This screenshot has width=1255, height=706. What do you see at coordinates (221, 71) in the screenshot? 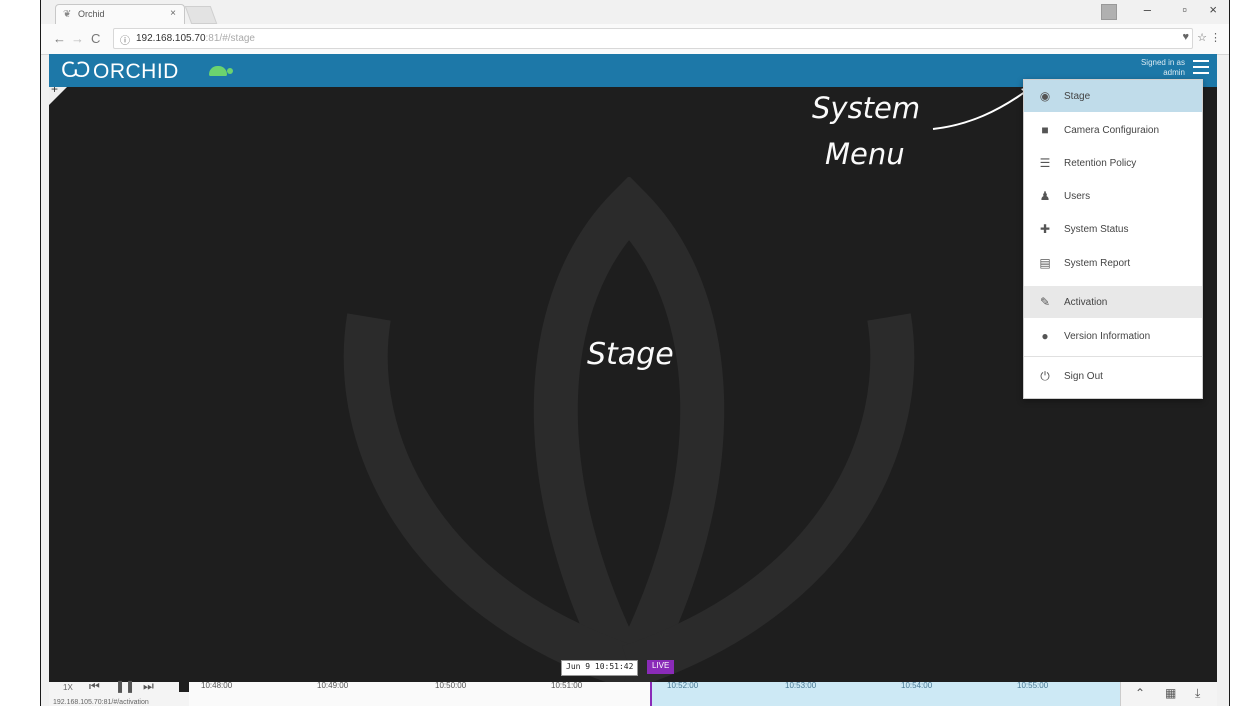
I see `turtle-icon` at bounding box center [221, 71].